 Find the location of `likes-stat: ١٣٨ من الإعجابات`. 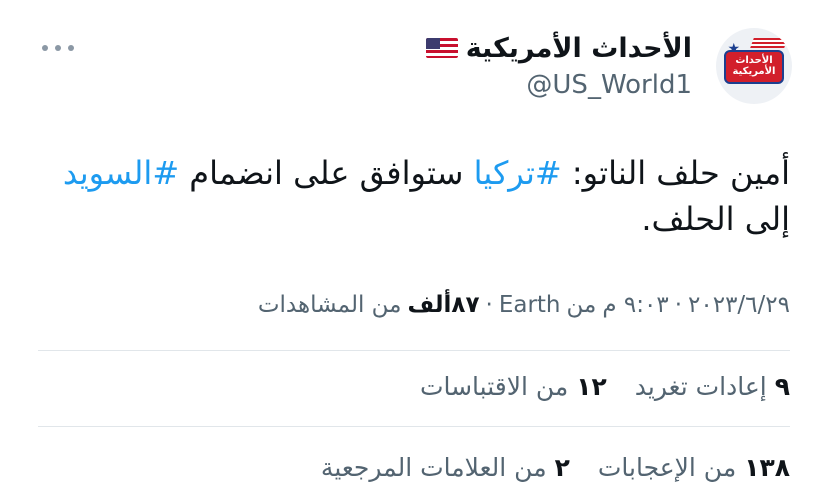

likes-stat: ١٣٨ من الإعجابات is located at coordinates (694, 467).